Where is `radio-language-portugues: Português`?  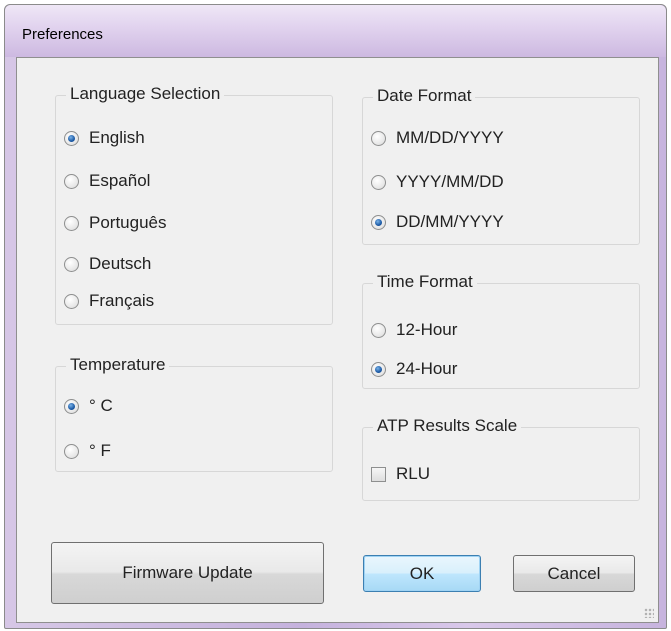
radio-language-portugues: Português is located at coordinates (115, 223).